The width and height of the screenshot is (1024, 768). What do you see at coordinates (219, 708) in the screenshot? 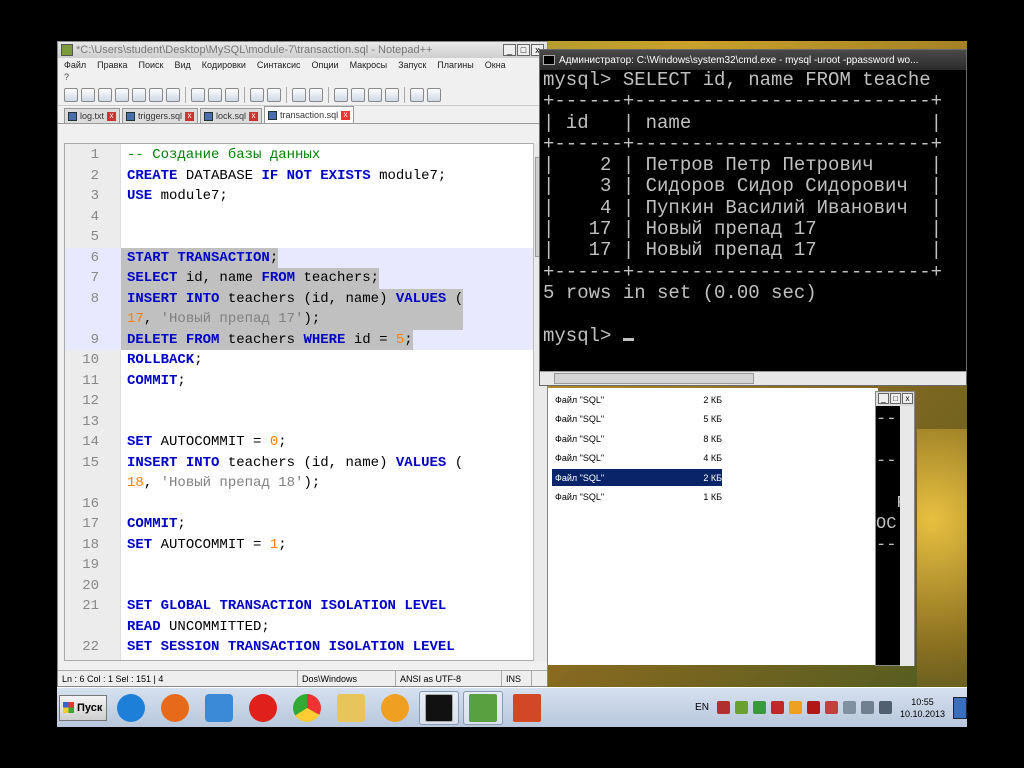
I see `taskbar-media-player` at bounding box center [219, 708].